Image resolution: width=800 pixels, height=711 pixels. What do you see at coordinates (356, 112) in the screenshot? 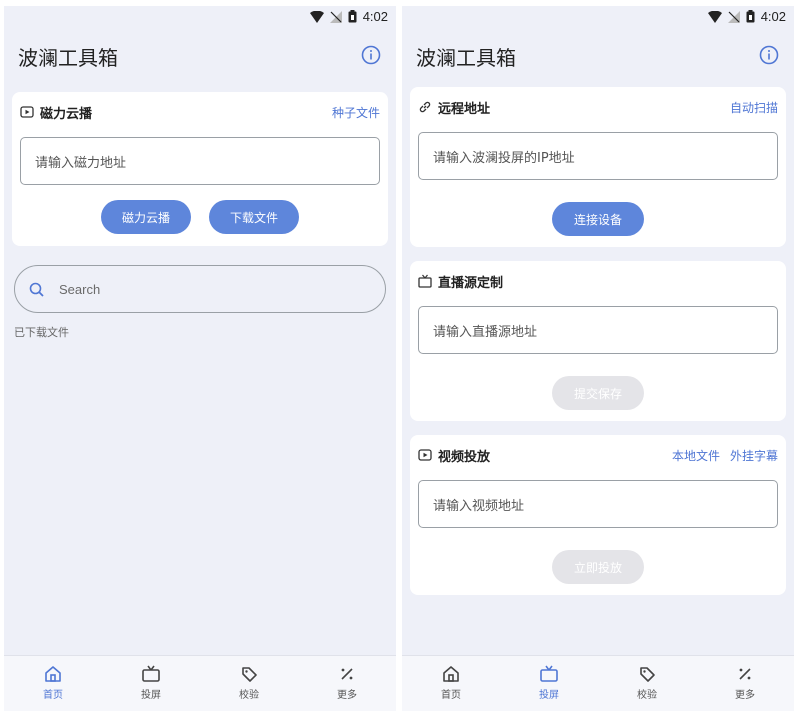
I see `torrent-file-link: 种子文件` at bounding box center [356, 112].